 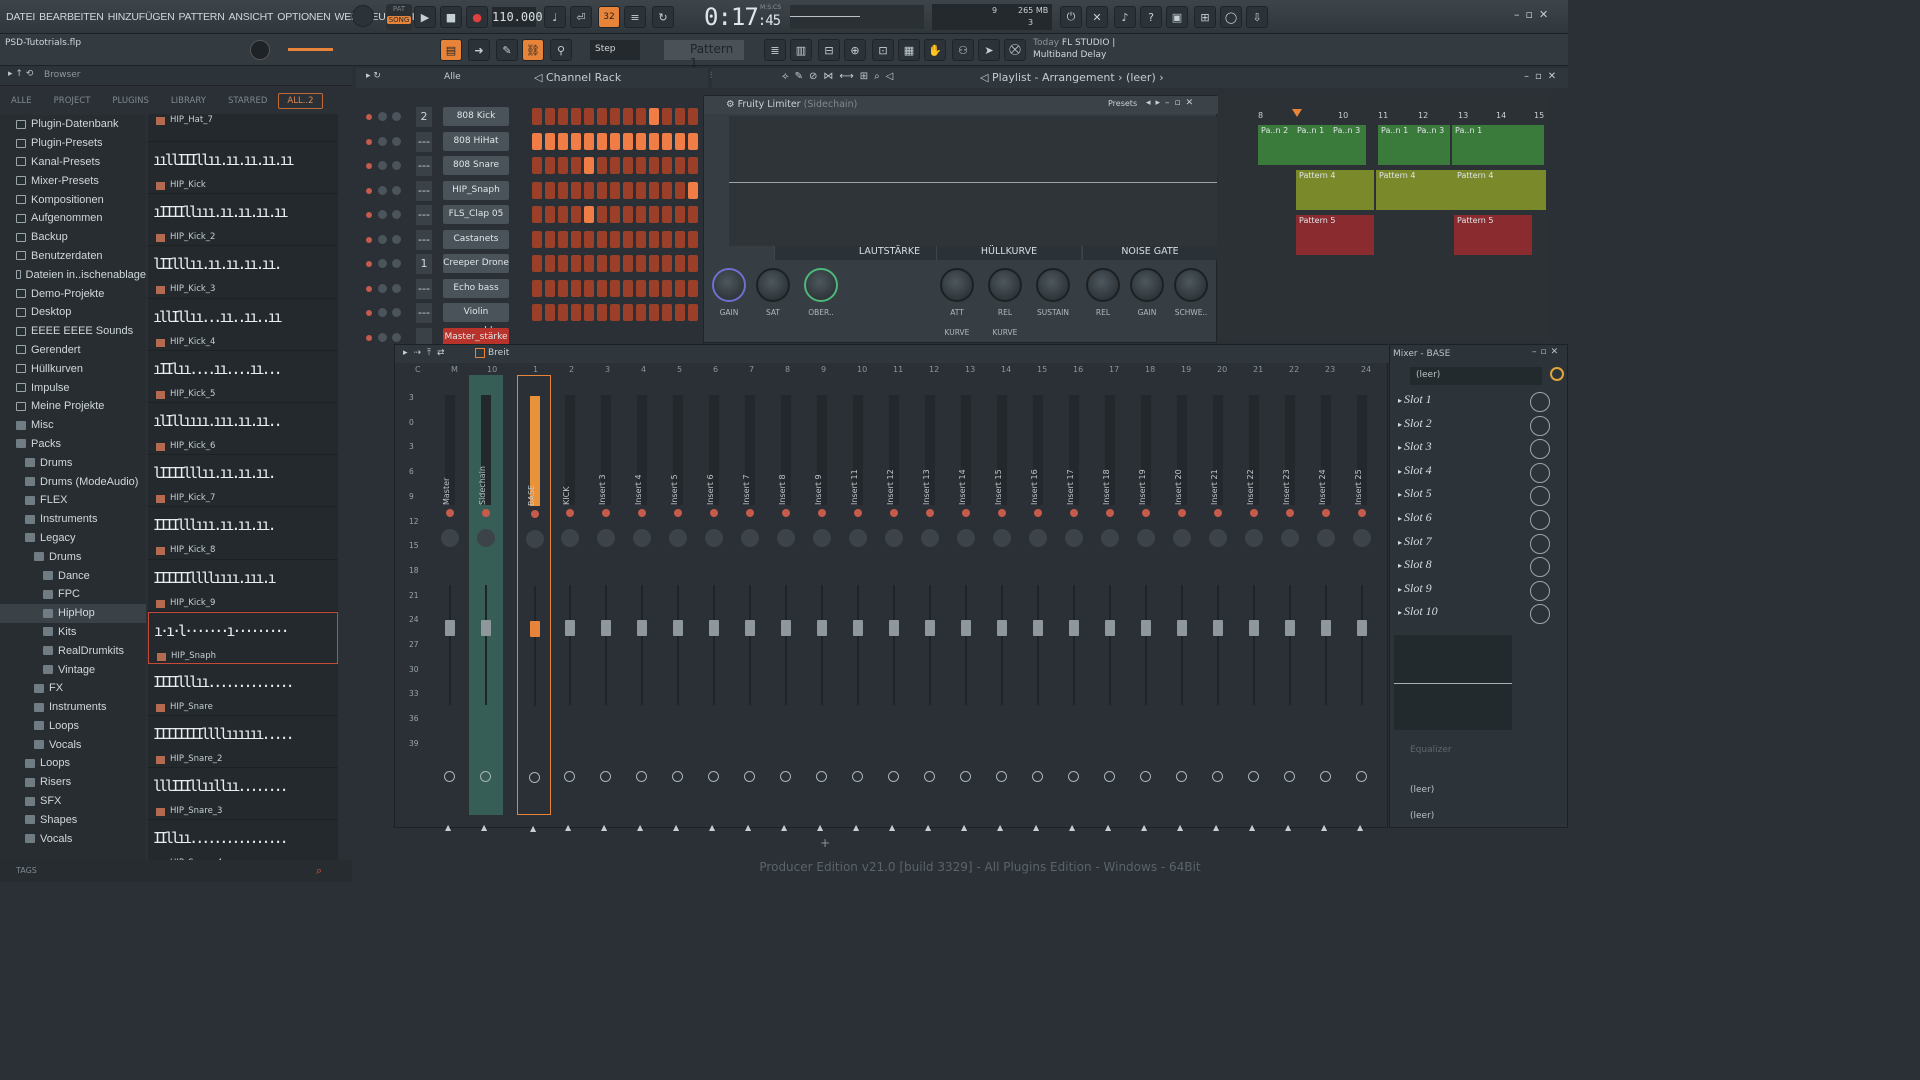 What do you see at coordinates (73, 462) in the screenshot?
I see `tree-item: Drums` at bounding box center [73, 462].